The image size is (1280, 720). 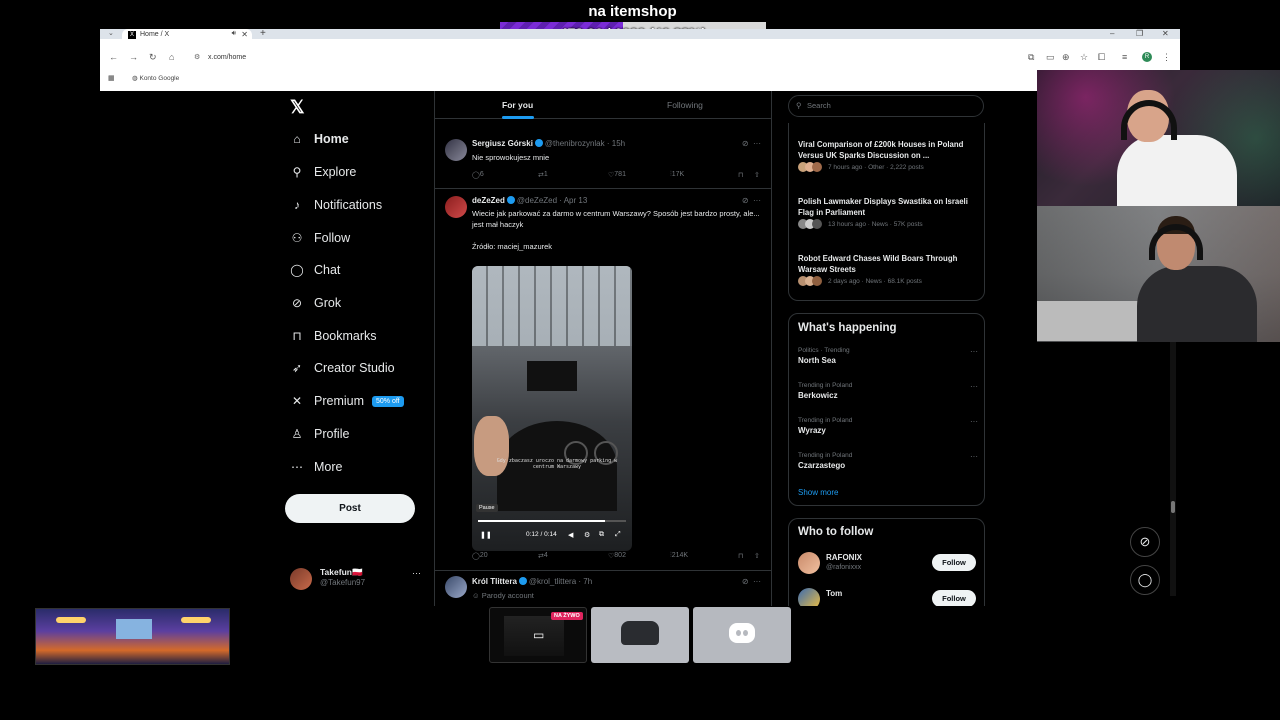 I want to click on reply-button: ◯ 6, so click(x=478, y=175).